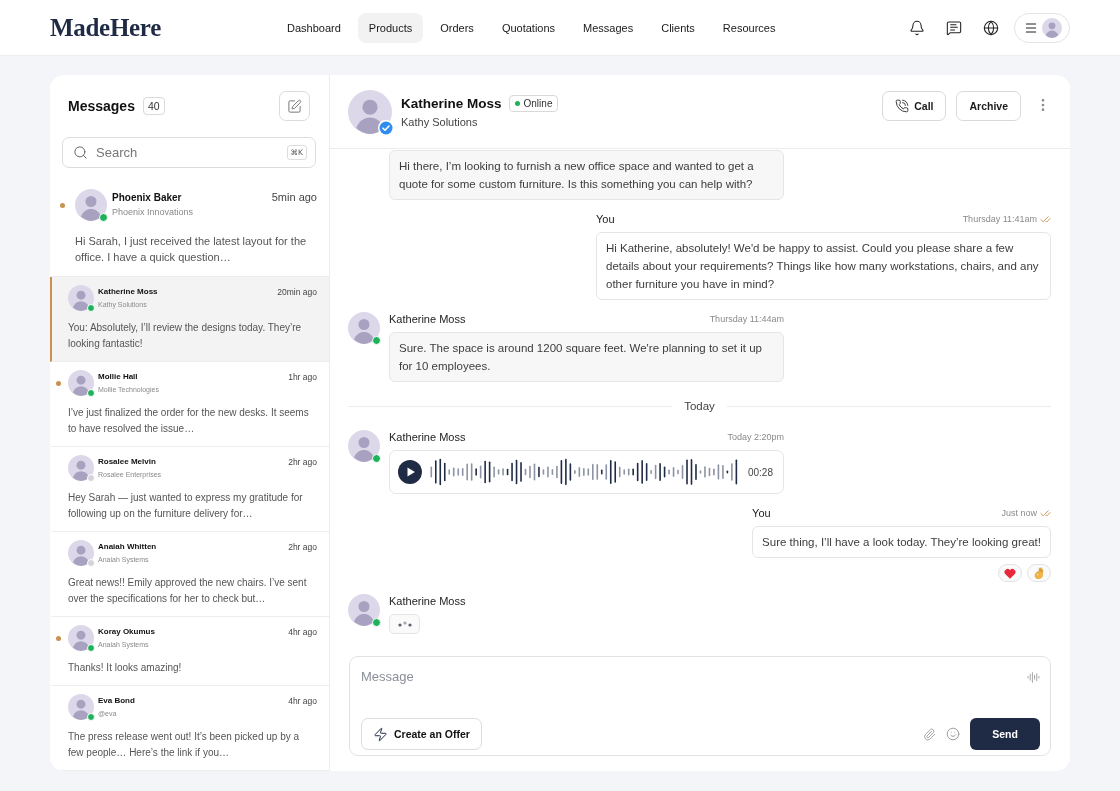  I want to click on nav-link: Messages, so click(608, 27).